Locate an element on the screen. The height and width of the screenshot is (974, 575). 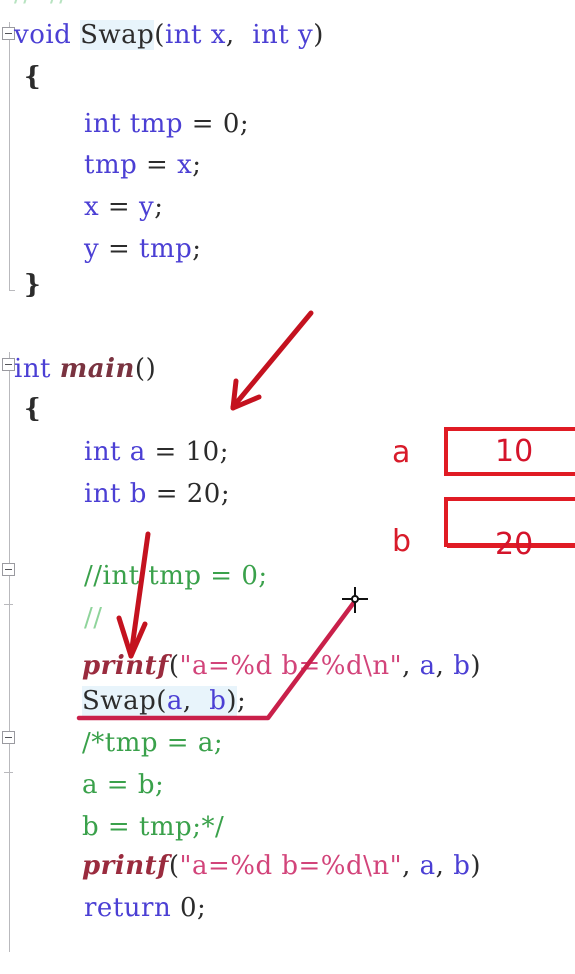
token-keyword-int: int is located at coordinates (103, 124).